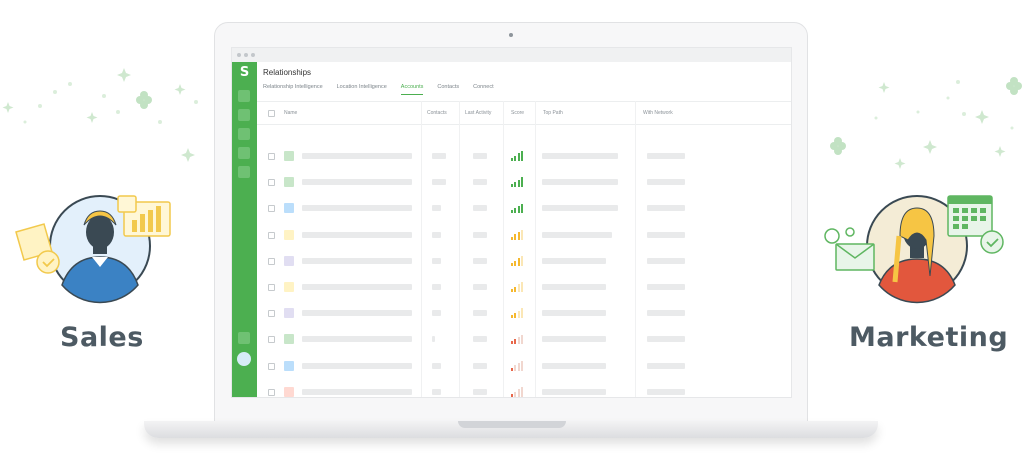  I want to click on tab-location-intelligence: Location Intelligence, so click(362, 89).